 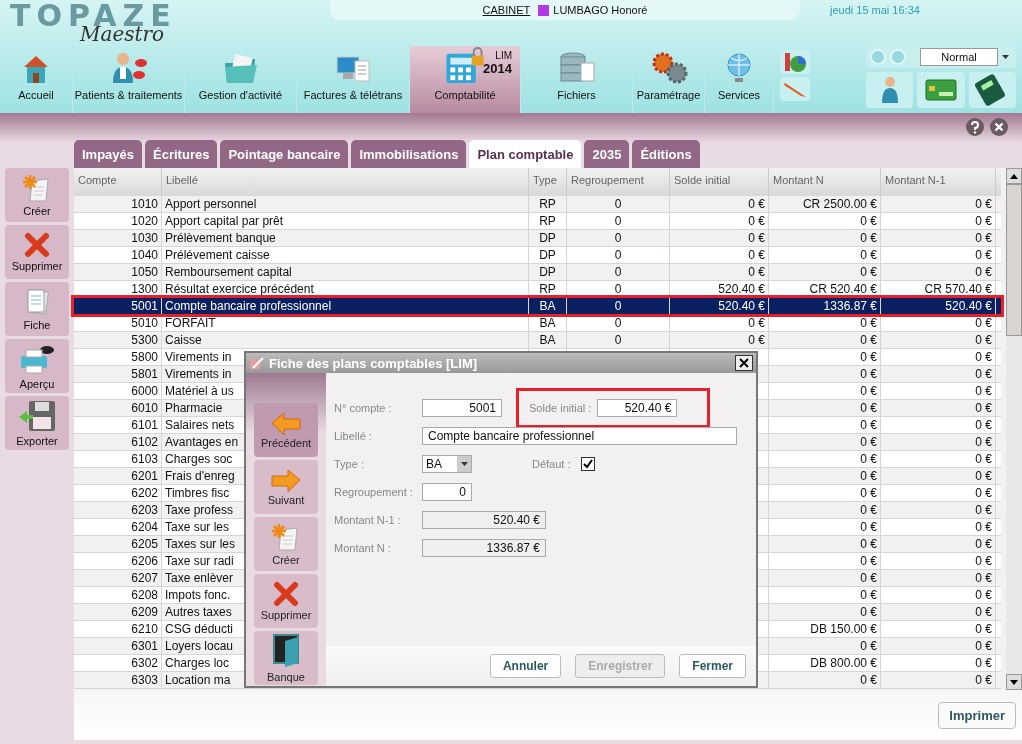 I want to click on table-cell: 6000, so click(x=118, y=391).